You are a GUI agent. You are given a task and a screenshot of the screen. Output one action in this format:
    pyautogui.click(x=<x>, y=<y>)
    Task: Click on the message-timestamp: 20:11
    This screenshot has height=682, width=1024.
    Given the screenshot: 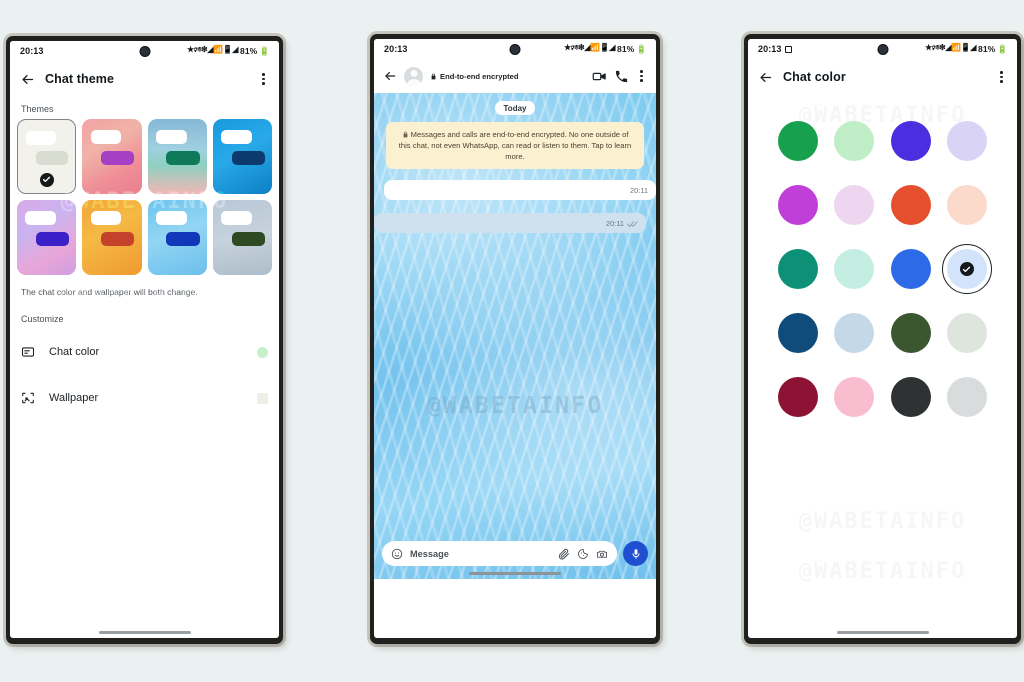 What is the action you would take?
    pyautogui.click(x=615, y=223)
    